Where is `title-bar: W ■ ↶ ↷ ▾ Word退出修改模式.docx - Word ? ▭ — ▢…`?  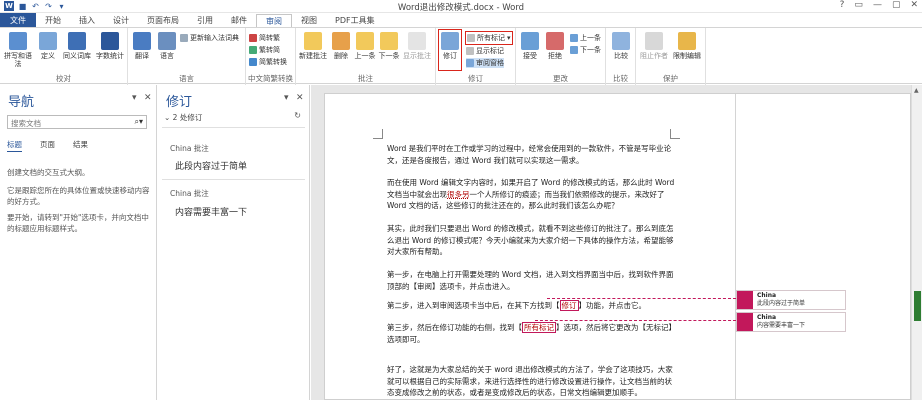
title-bar: W ■ ↶ ↷ ▾ Word退出修改模式.docx - Word ? ▭ — ▢… is located at coordinates (461, 6).